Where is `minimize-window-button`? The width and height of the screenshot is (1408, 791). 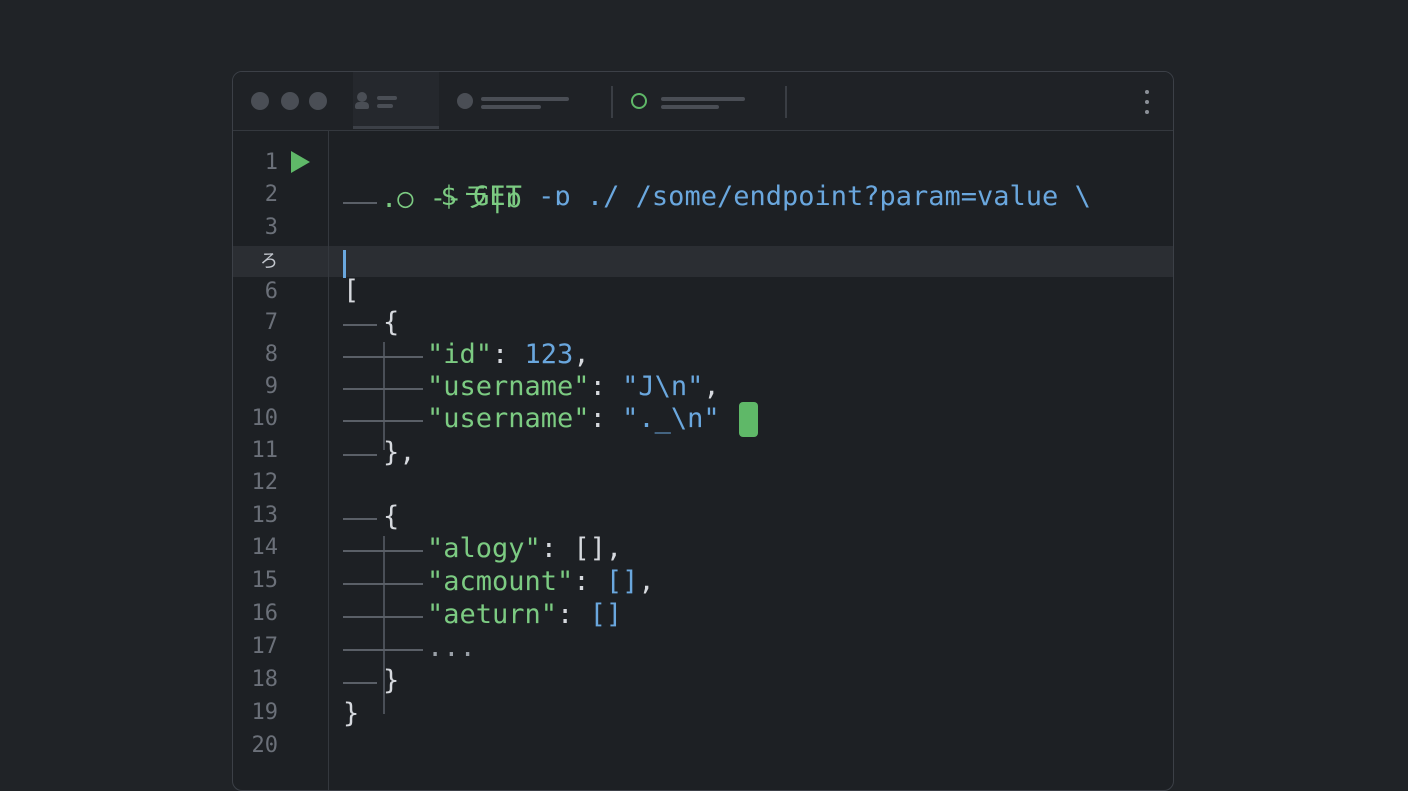
minimize-window-button is located at coordinates (290, 101).